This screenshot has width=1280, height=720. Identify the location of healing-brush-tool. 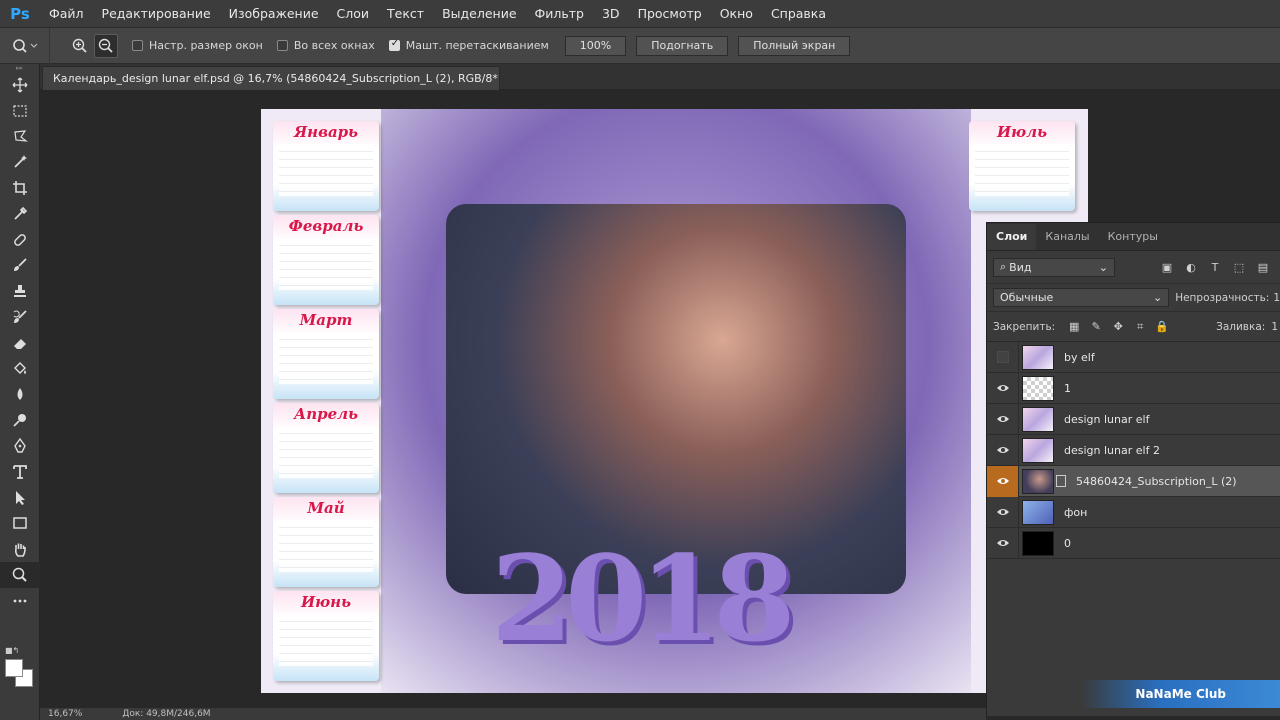
(20, 240).